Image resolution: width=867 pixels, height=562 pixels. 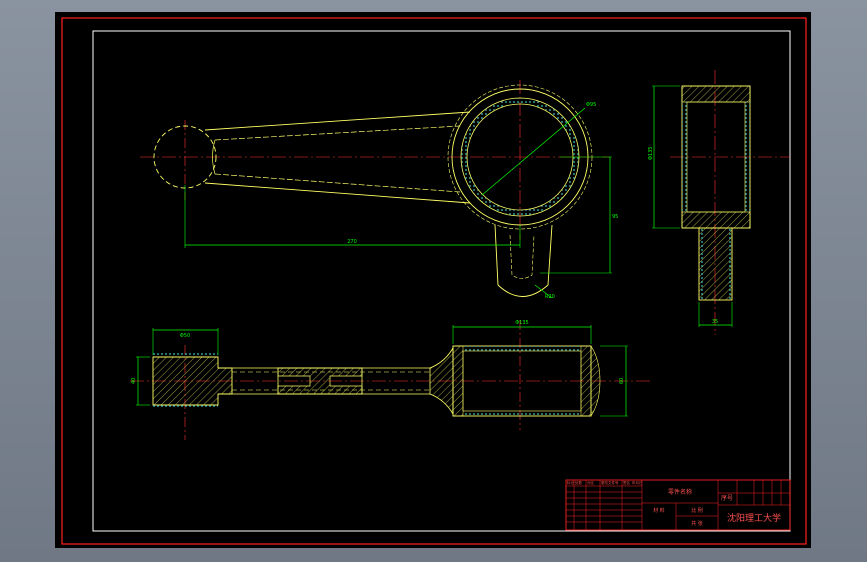 I want to click on dim-bore-diameter: Φ95, so click(x=591, y=105).